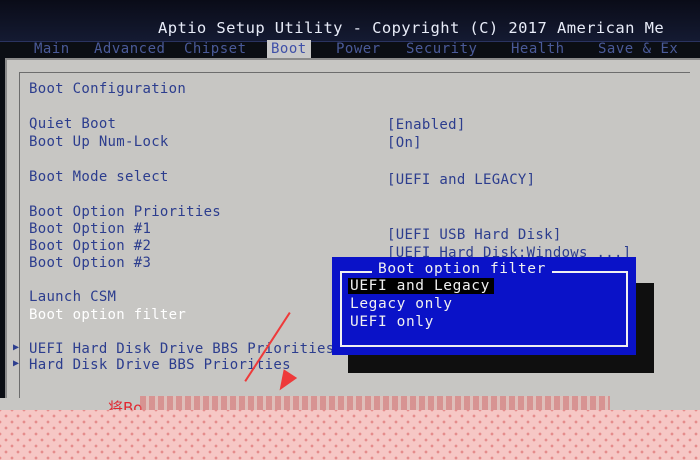  Describe the element at coordinates (392, 322) in the screenshot. I see `popup-option-uefi-only: UEFI only` at that location.